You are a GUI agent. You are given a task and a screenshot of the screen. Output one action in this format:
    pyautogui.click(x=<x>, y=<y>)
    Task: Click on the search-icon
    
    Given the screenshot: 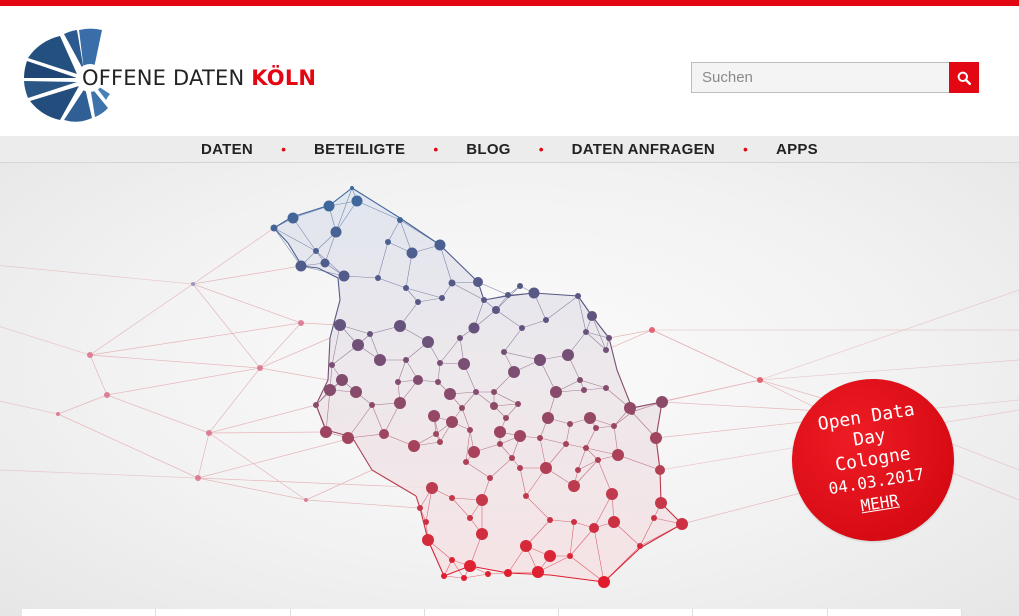 What is the action you would take?
    pyautogui.click(x=964, y=78)
    